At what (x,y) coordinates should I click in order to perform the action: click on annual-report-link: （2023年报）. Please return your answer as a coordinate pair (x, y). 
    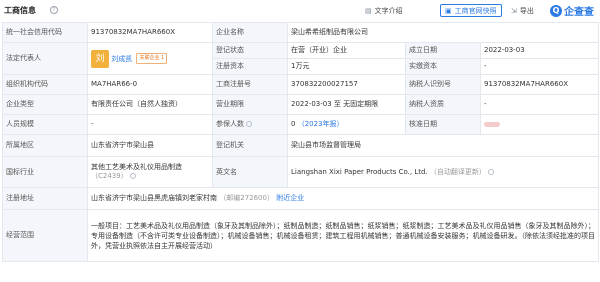
    Looking at the image, I should click on (321, 124).